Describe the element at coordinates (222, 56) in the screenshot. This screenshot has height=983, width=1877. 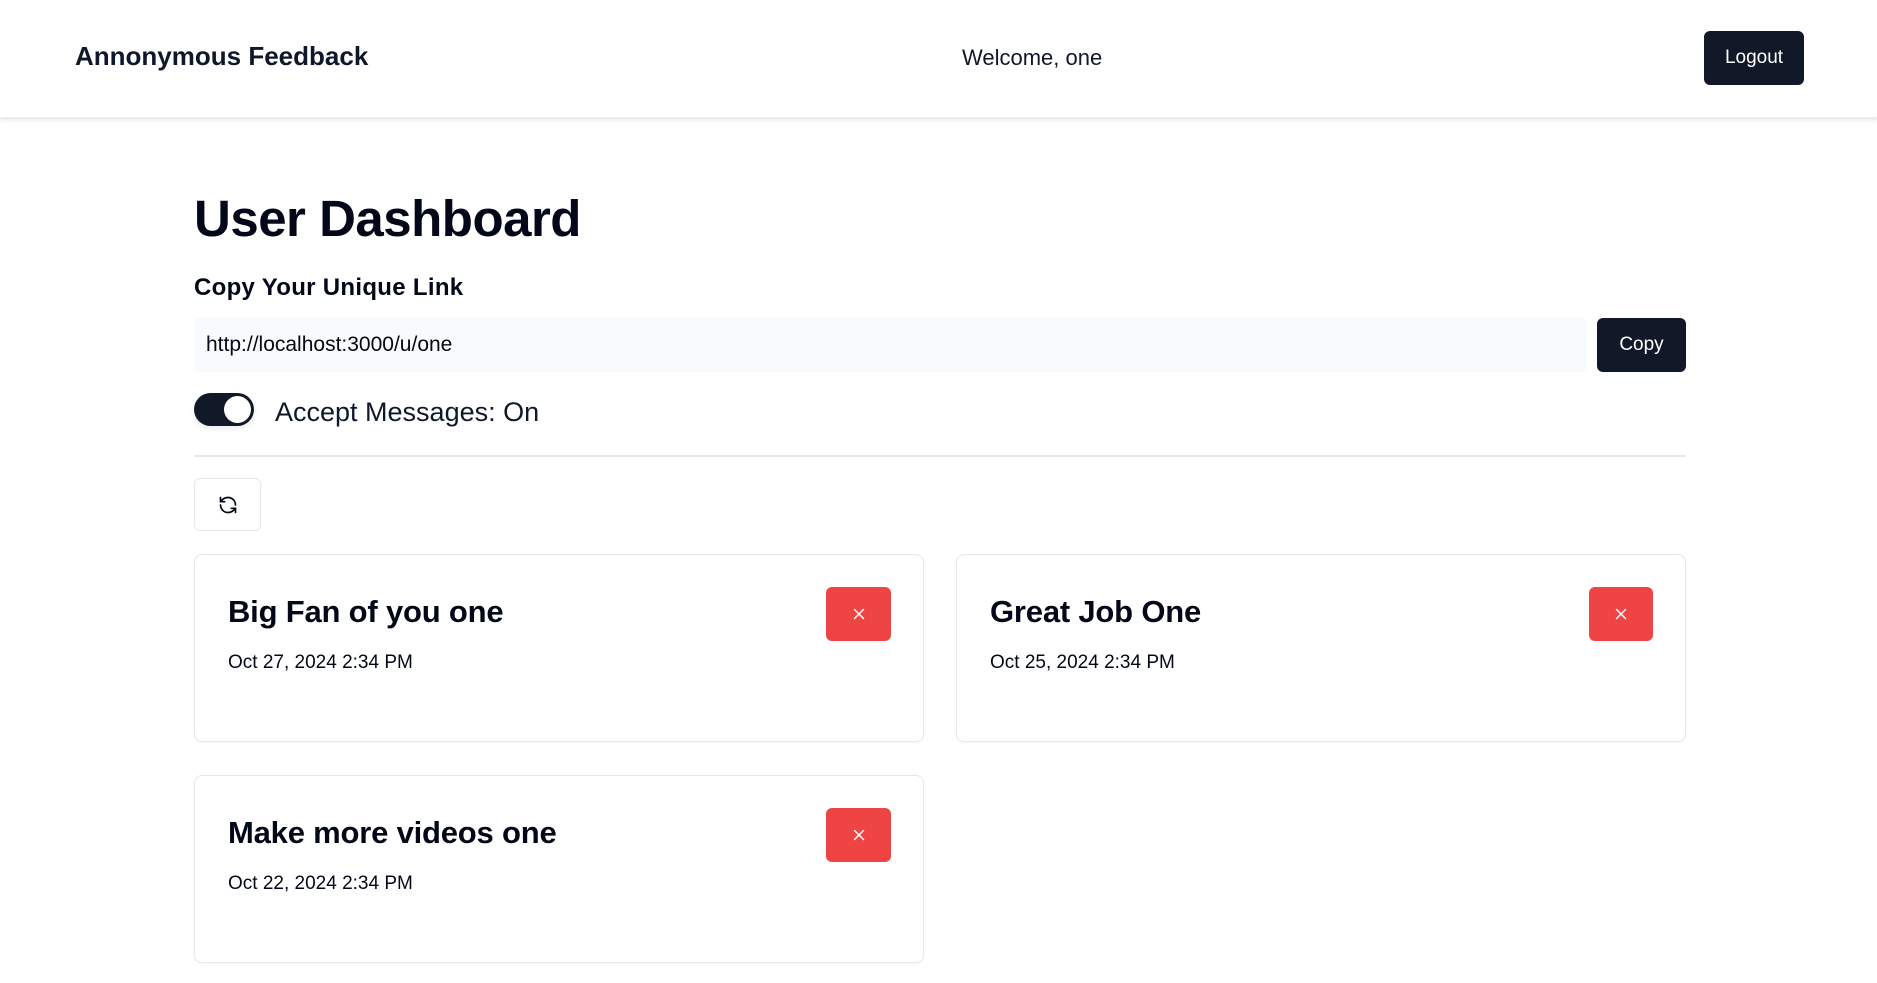
I see `app-brand: Annonymous Feedback` at that location.